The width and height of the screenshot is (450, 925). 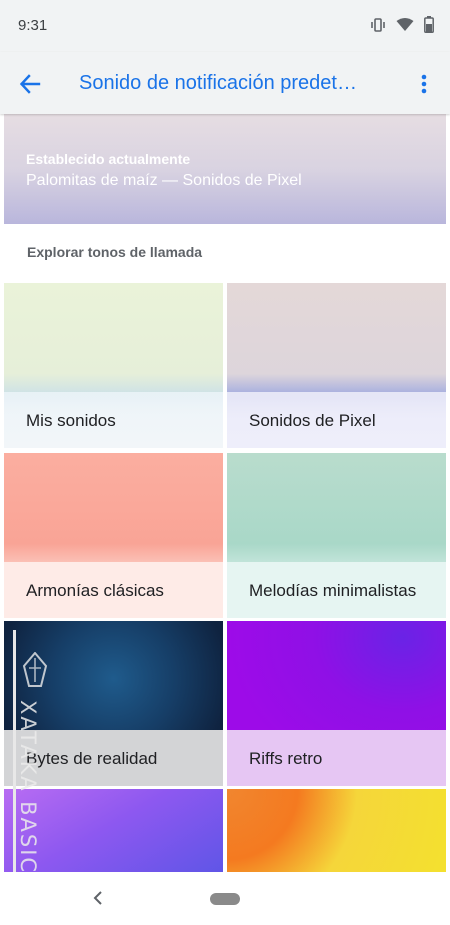 I want to click on watermark-text: XATAKA BASICS, so click(x=28, y=795).